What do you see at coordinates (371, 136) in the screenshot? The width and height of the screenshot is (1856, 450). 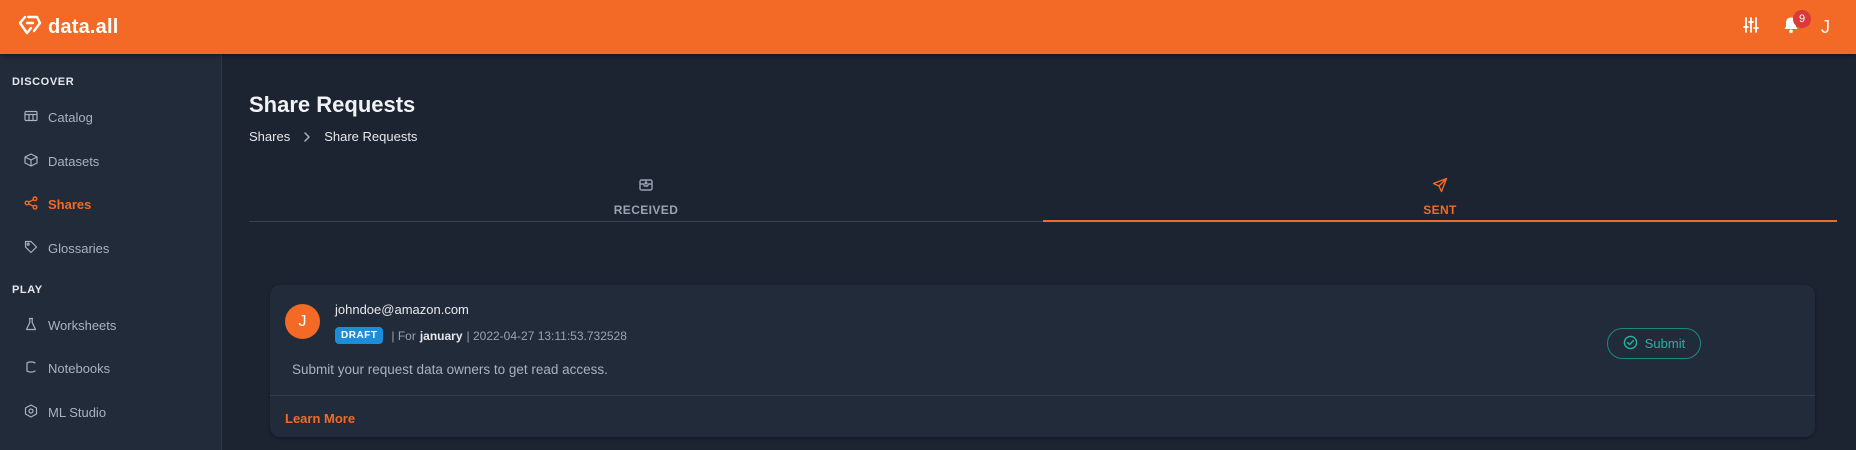 I see `breadcrumb-share-requests: Share Requests` at bounding box center [371, 136].